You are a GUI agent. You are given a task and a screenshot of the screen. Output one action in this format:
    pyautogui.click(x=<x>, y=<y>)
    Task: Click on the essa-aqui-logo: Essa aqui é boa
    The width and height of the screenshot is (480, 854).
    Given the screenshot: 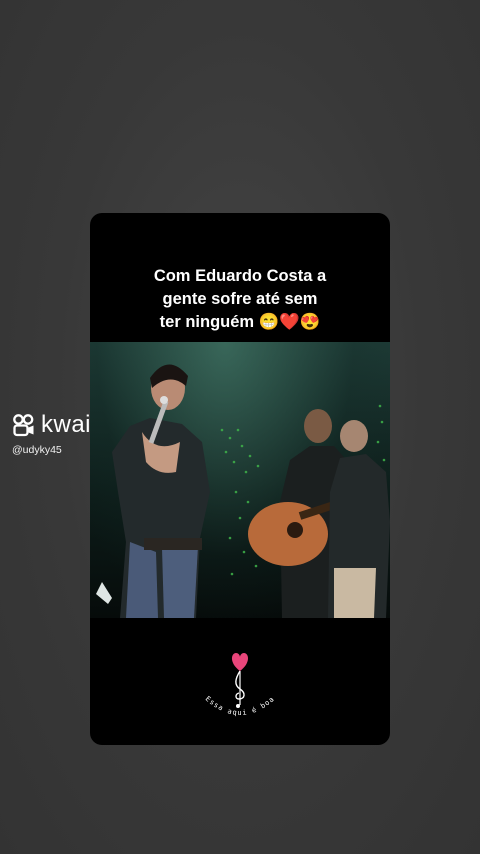 What is the action you would take?
    pyautogui.click(x=240, y=687)
    